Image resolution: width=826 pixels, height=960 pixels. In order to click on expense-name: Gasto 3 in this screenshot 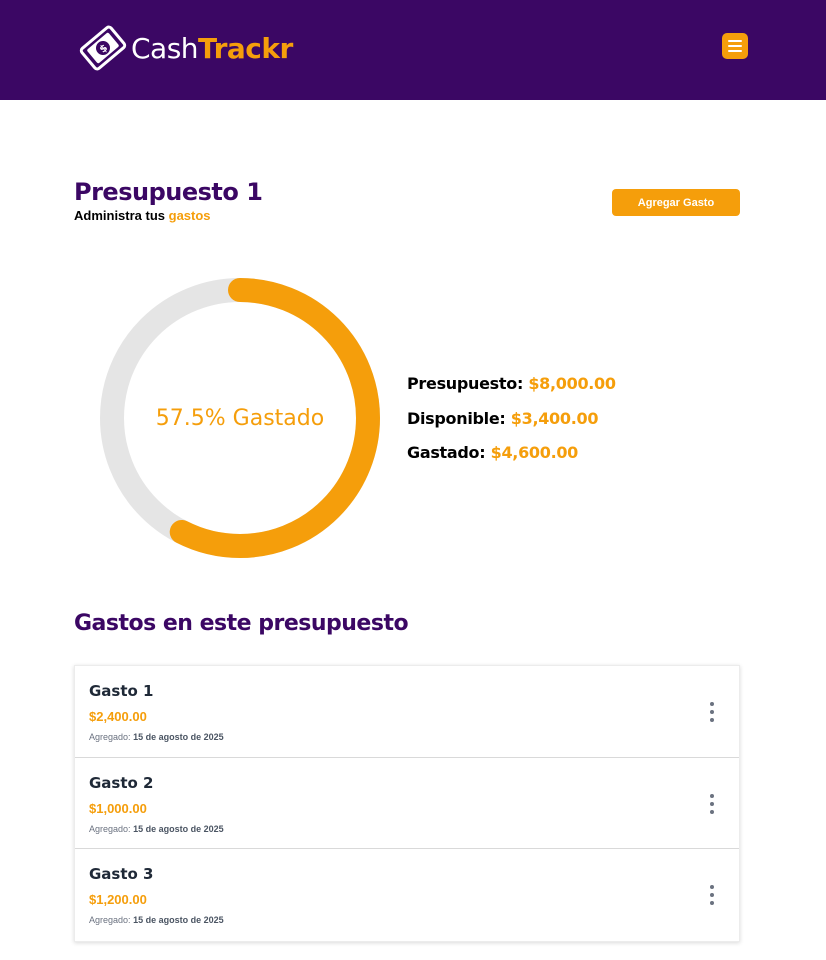, I will do `click(121, 874)`.